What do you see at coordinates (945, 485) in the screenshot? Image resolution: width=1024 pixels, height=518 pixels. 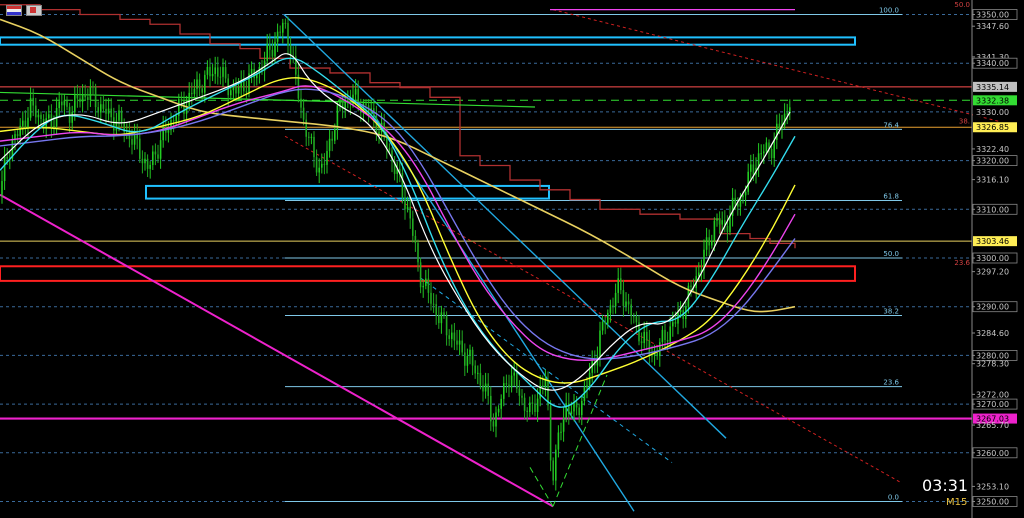 I see `bar-countdown: 03:31` at bounding box center [945, 485].